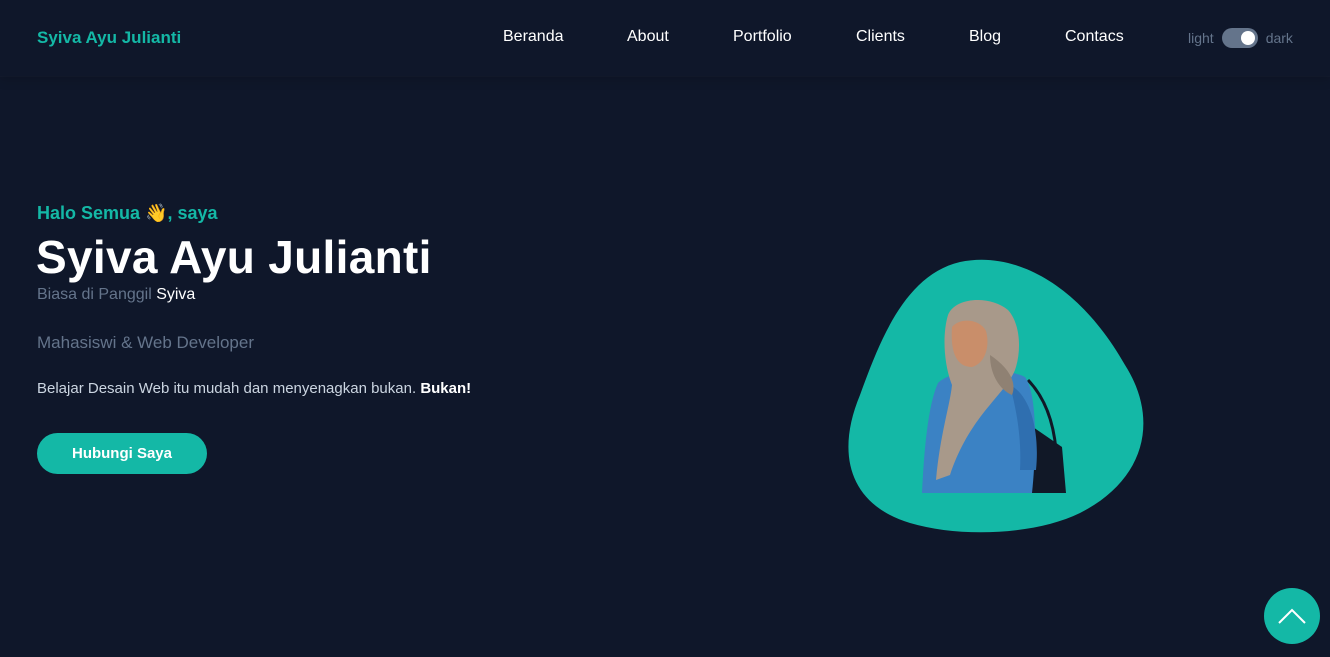 This screenshot has width=1330, height=657. I want to click on nickname: Syiva, so click(176, 294).